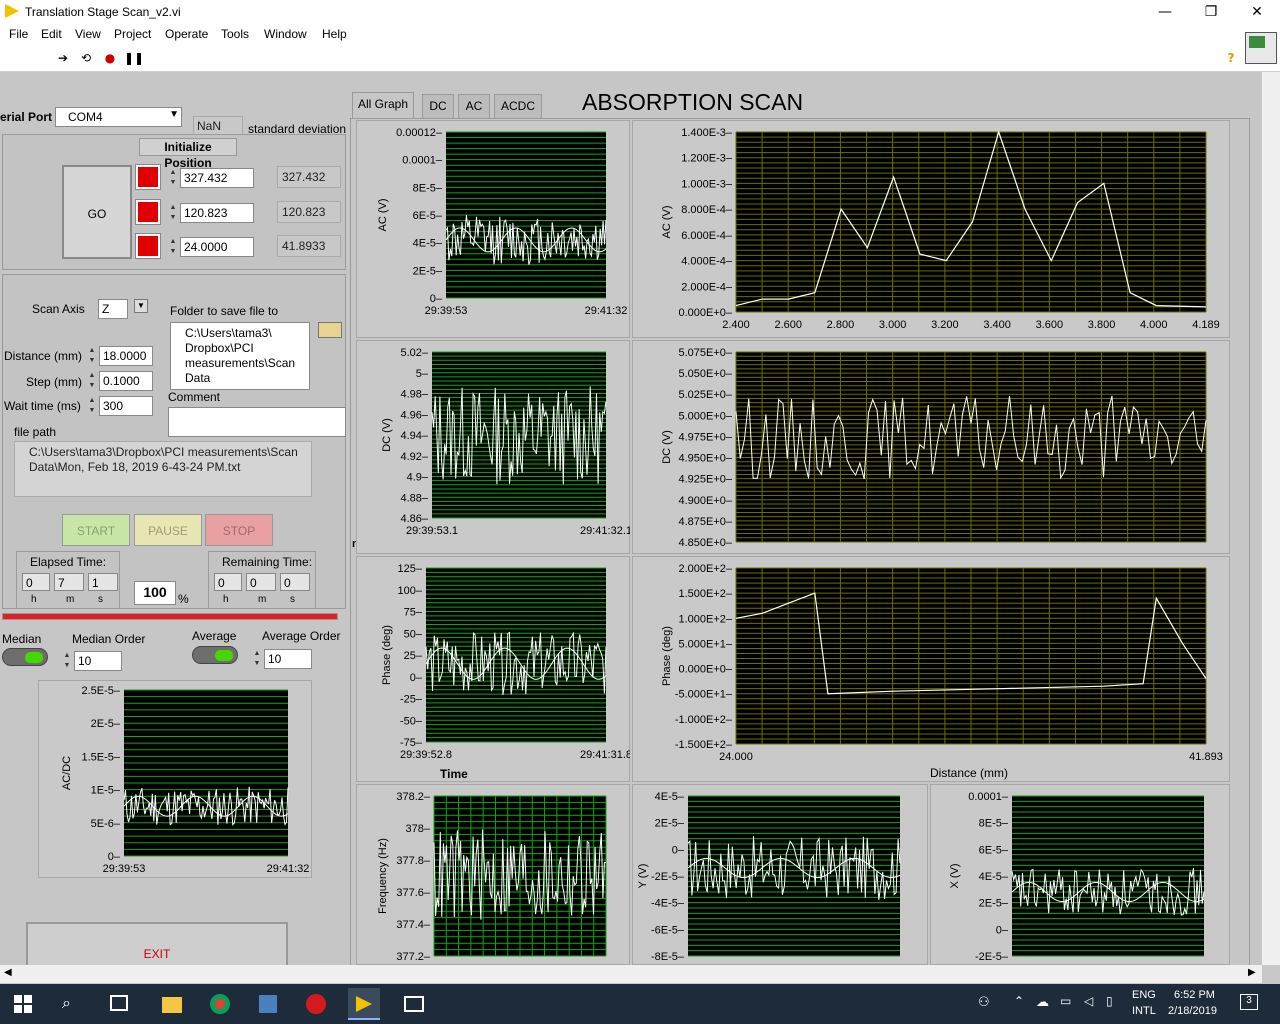 Image resolution: width=1280 pixels, height=1024 pixels. What do you see at coordinates (157, 943) in the screenshot?
I see `exit-button: EXIT` at bounding box center [157, 943].